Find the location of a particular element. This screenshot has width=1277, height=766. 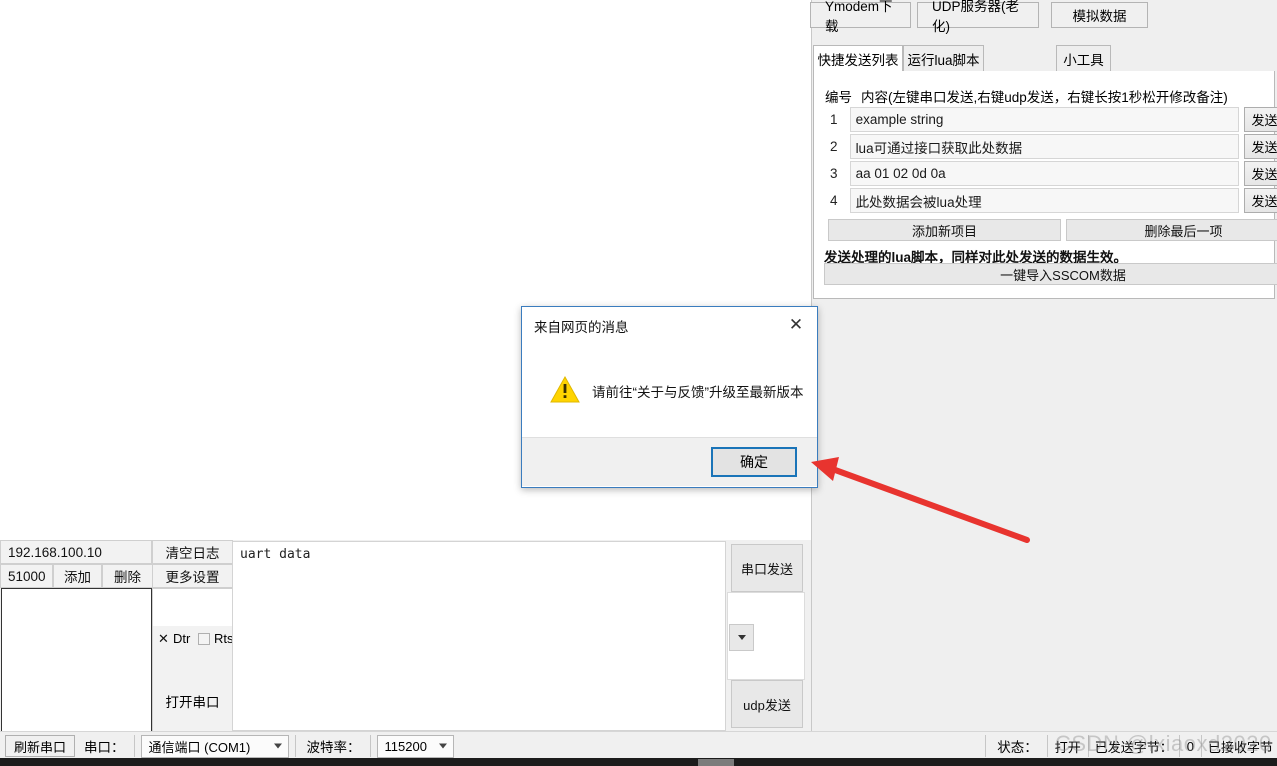

udp-send-label: udp发送 is located at coordinates (767, 705).